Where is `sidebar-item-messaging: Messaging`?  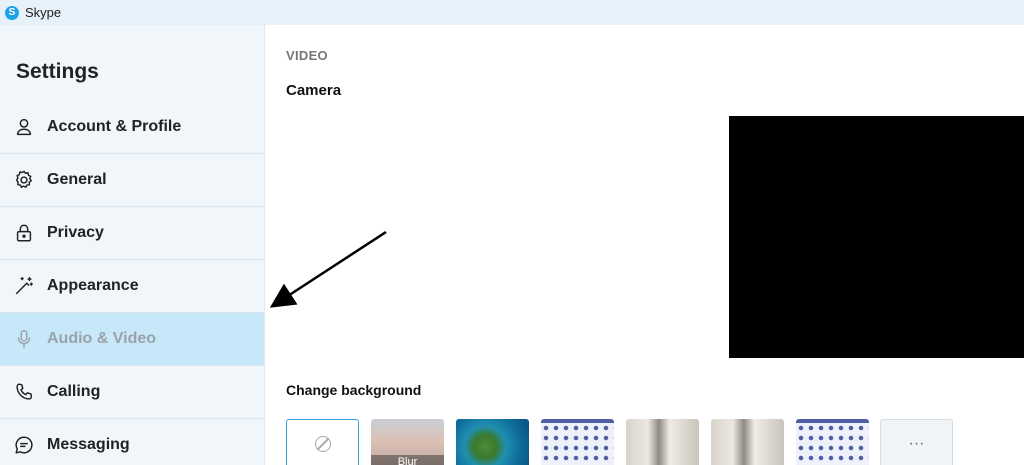
sidebar-item-messaging: Messaging is located at coordinates (132, 442).